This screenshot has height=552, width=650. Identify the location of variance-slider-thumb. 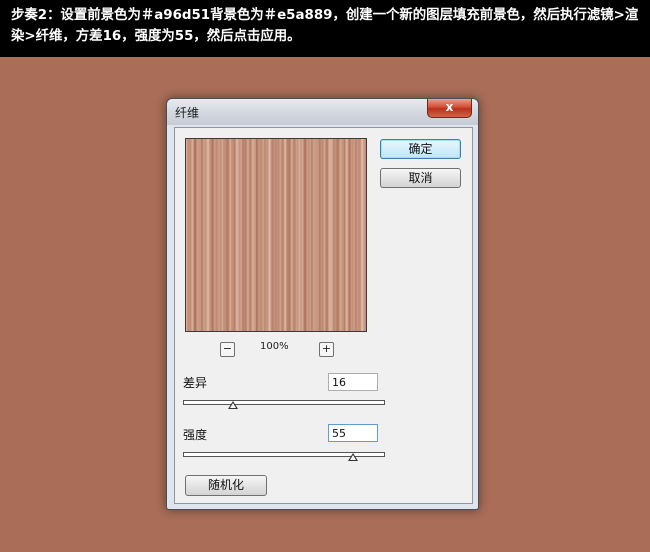
(233, 405).